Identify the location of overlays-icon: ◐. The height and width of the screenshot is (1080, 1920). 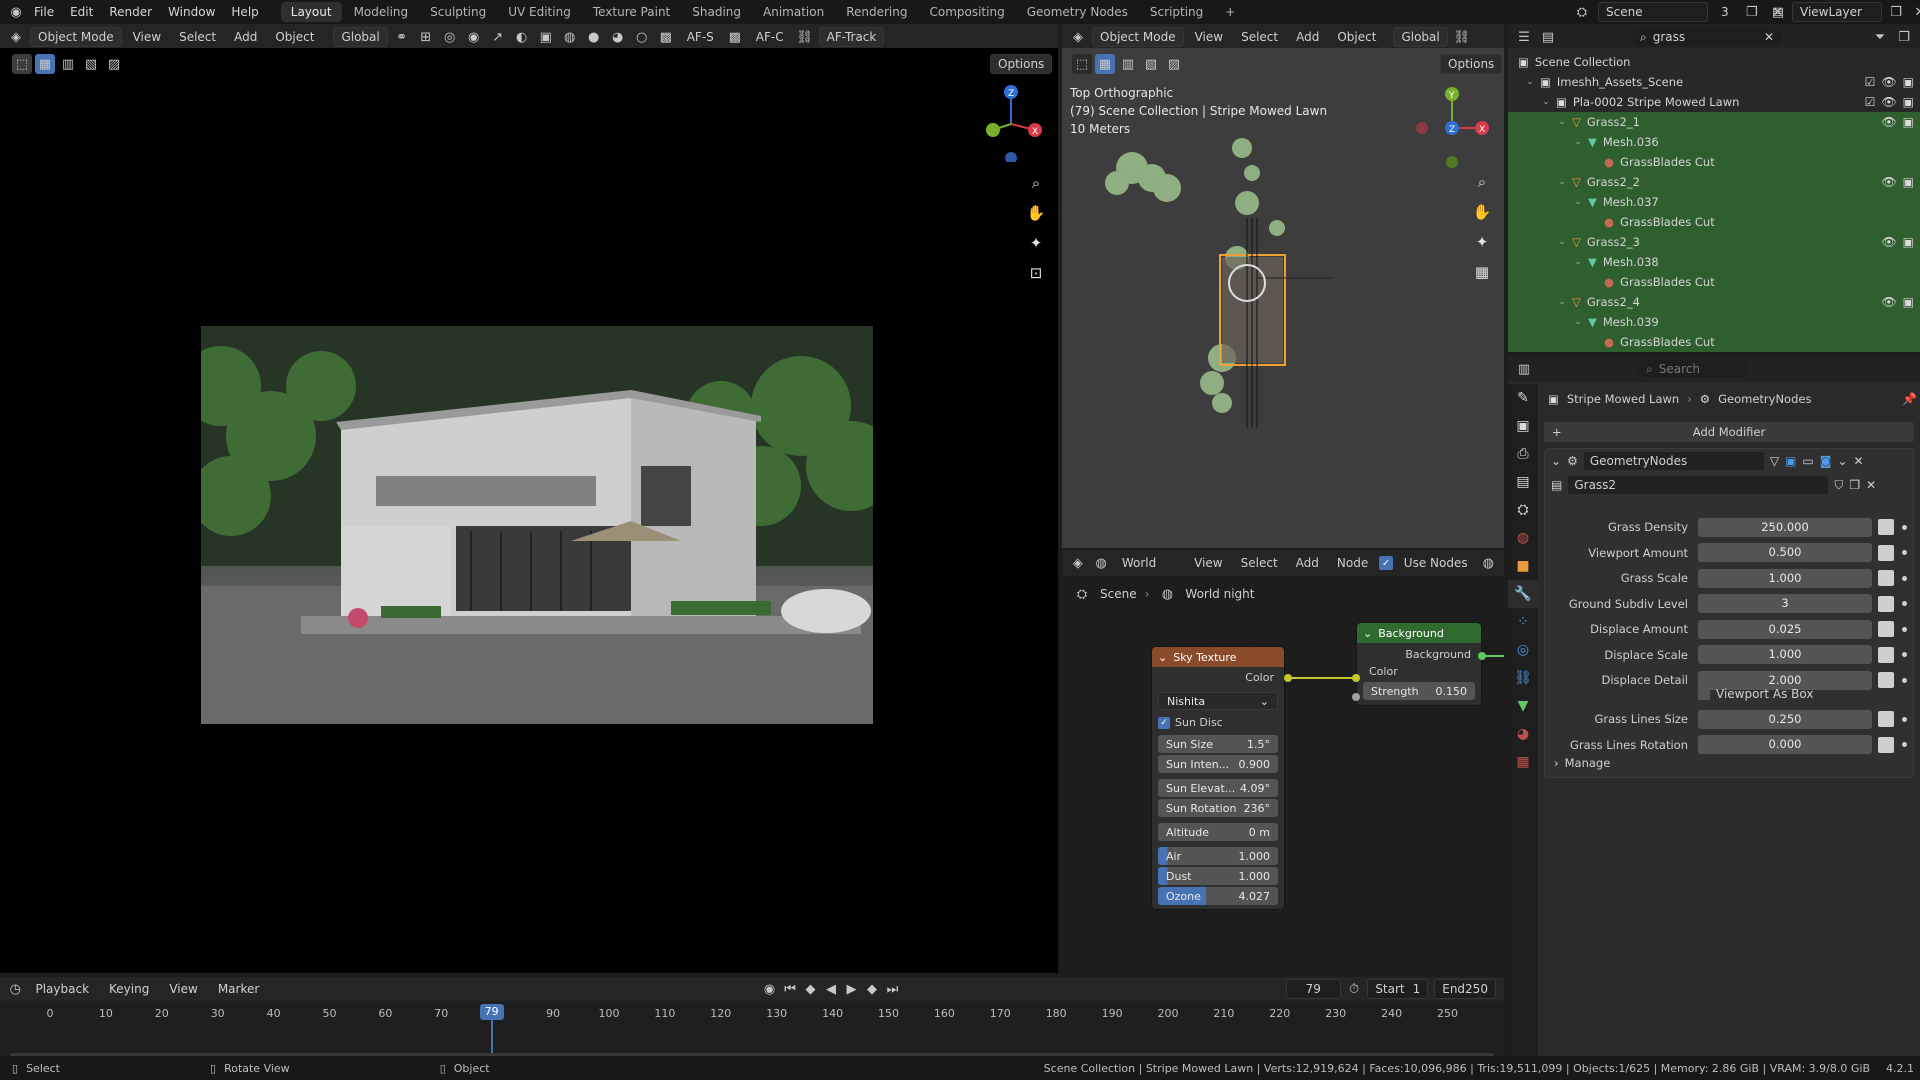
(522, 37).